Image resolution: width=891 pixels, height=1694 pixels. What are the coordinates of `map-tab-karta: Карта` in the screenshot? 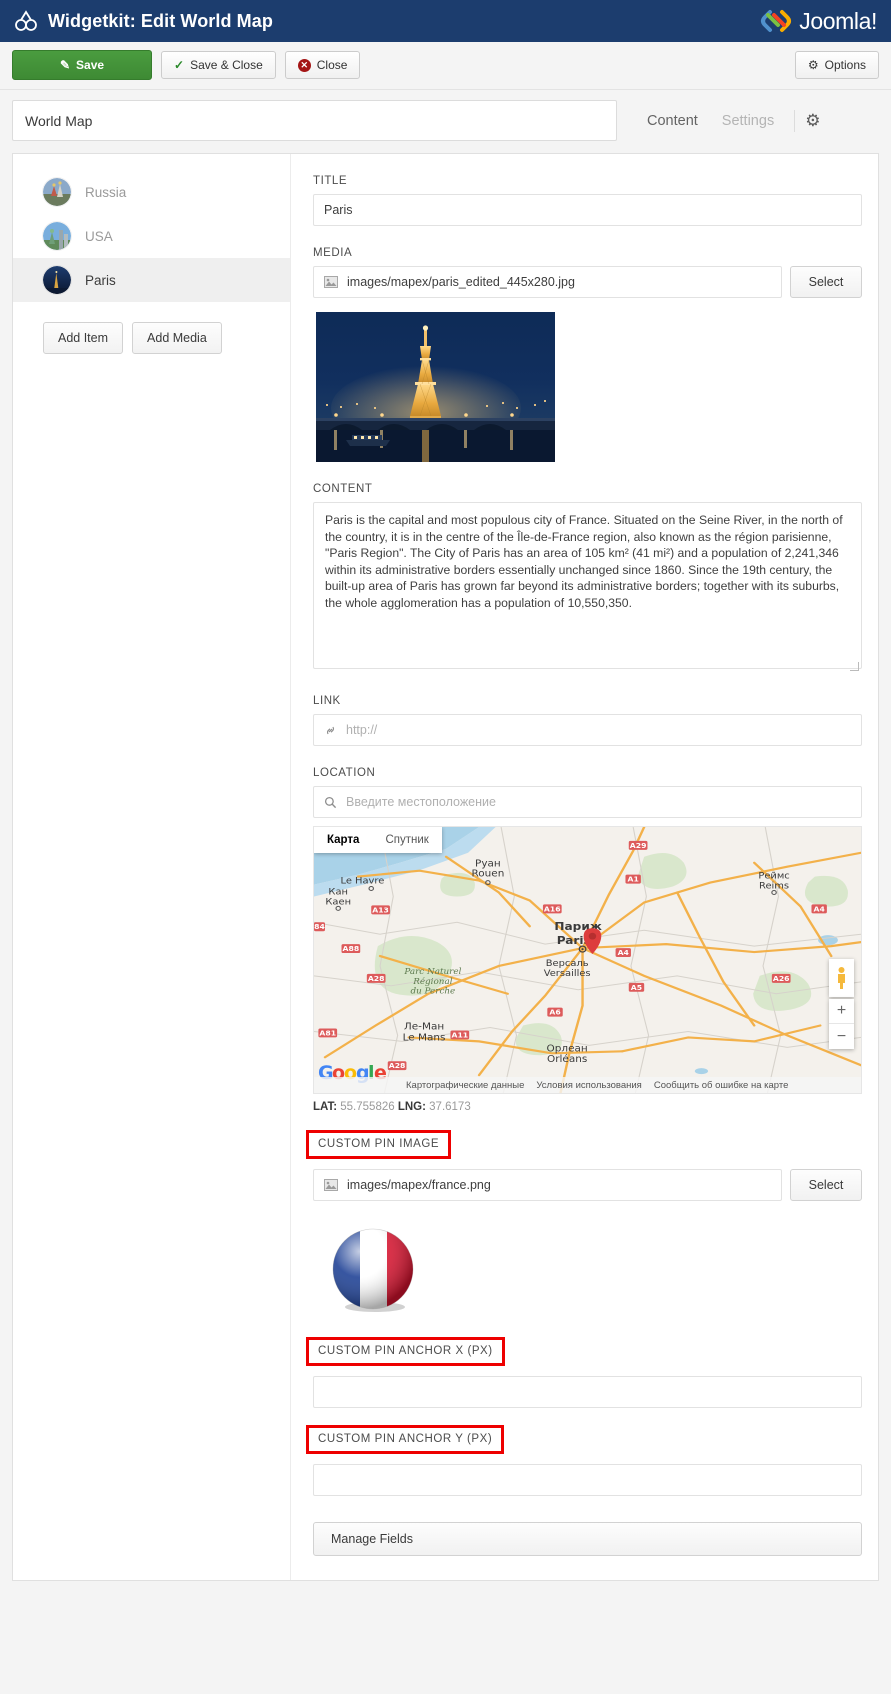 It's located at (343, 840).